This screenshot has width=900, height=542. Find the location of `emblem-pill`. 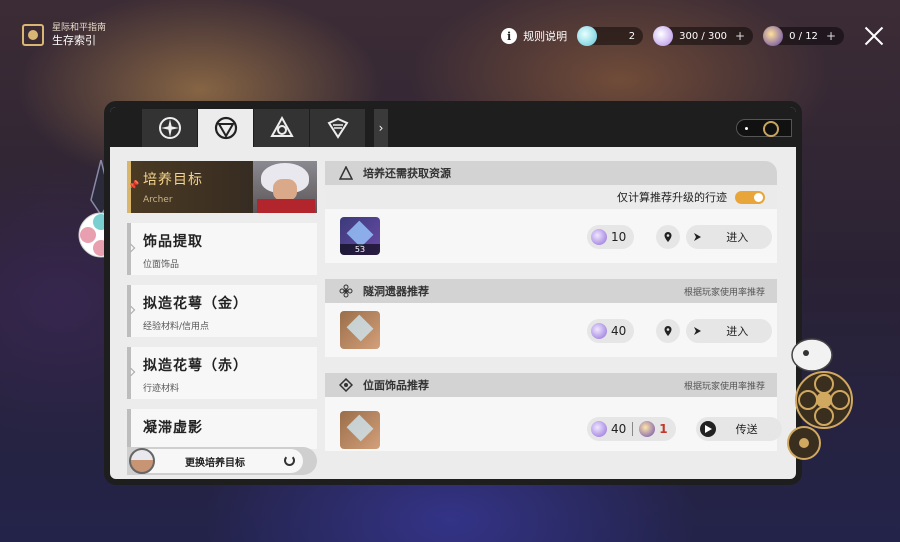

emblem-pill is located at coordinates (764, 128).